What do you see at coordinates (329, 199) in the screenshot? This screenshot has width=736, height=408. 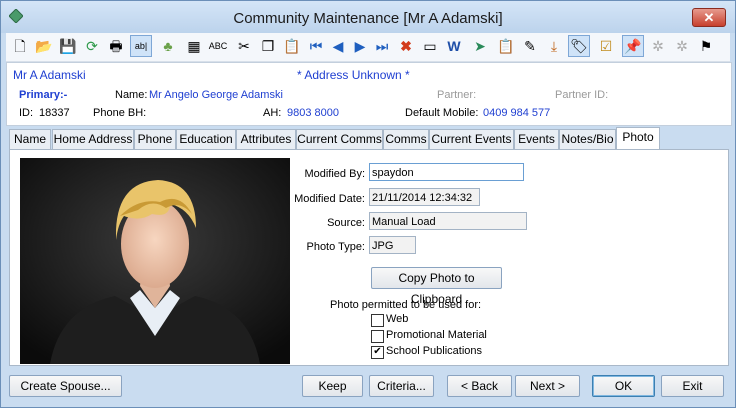 I see `modified-date-label: Modified Date:` at bounding box center [329, 199].